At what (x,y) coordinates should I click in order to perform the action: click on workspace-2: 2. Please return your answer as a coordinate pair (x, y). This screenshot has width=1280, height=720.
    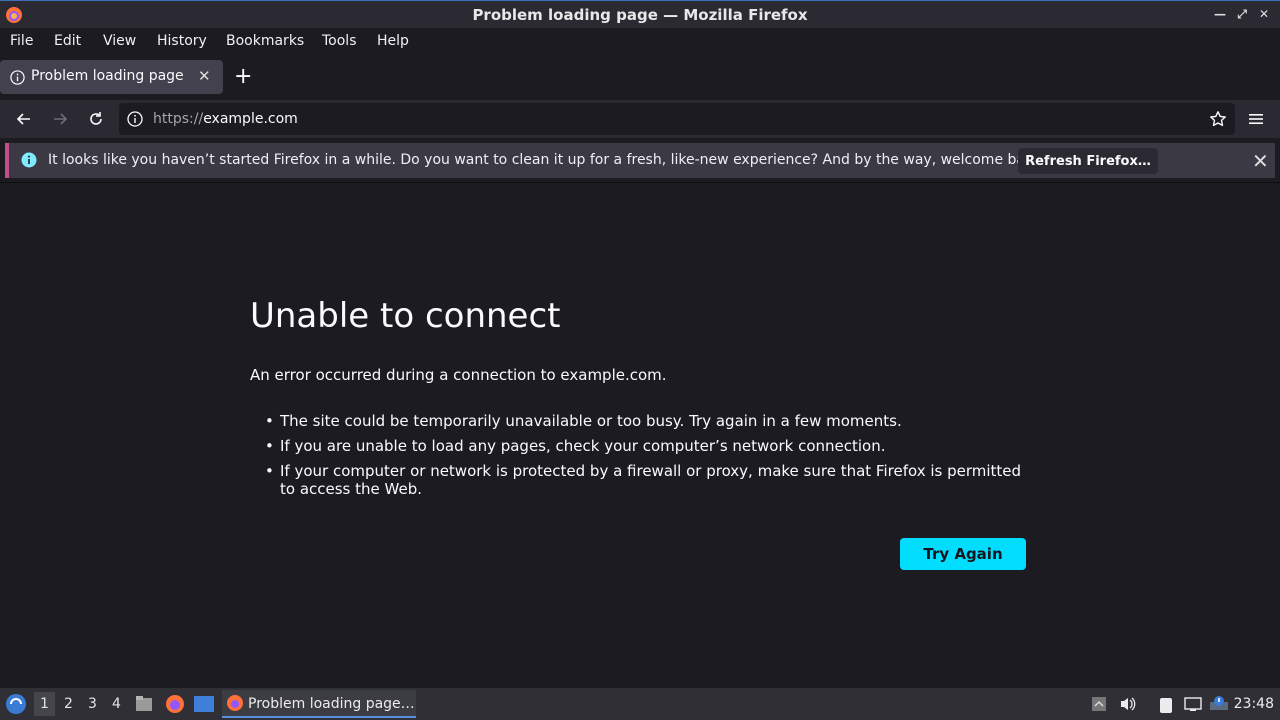
    Looking at the image, I should click on (68, 704).